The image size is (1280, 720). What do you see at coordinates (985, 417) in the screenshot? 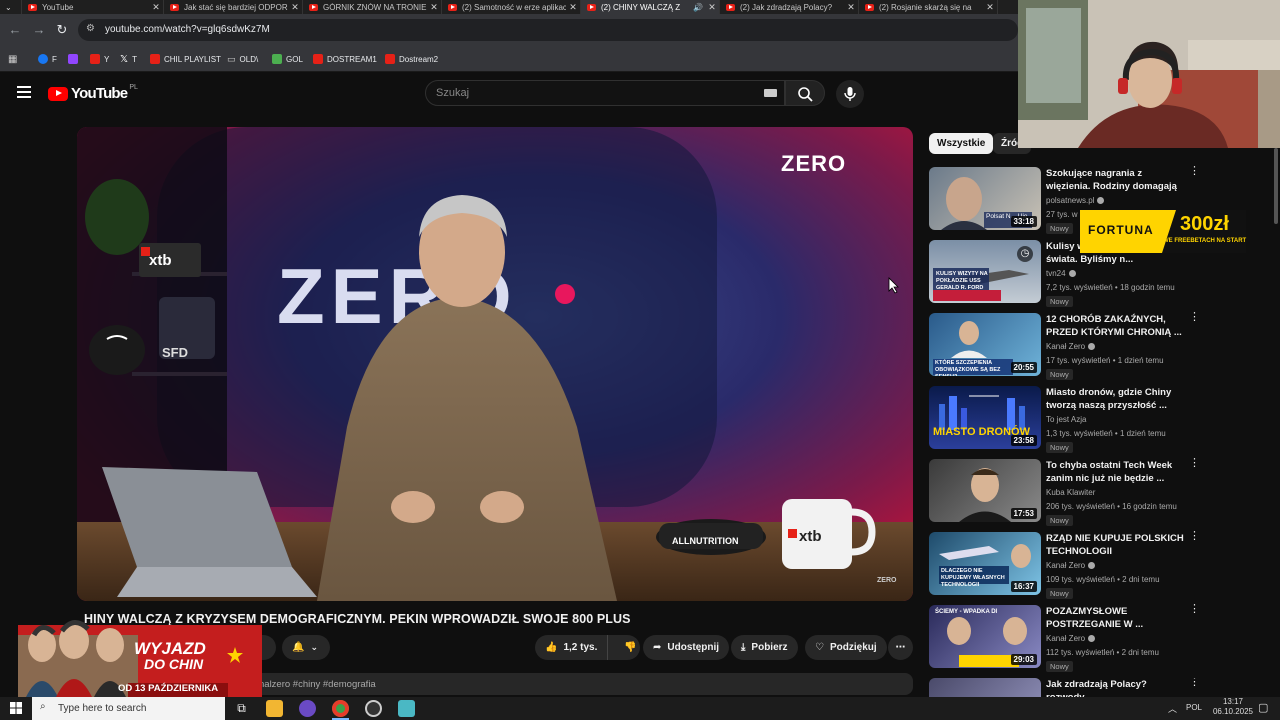
I see `video-thumbnail: MIASTO DRONÓW 23:58` at bounding box center [985, 417].